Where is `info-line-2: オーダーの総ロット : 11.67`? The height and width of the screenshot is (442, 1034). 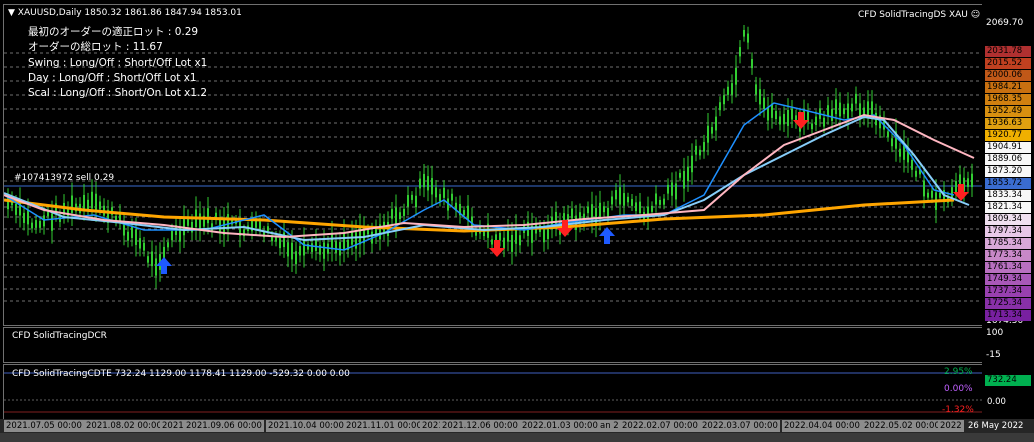 info-line-2: オーダーの総ロット : 11.67 is located at coordinates (95, 47).